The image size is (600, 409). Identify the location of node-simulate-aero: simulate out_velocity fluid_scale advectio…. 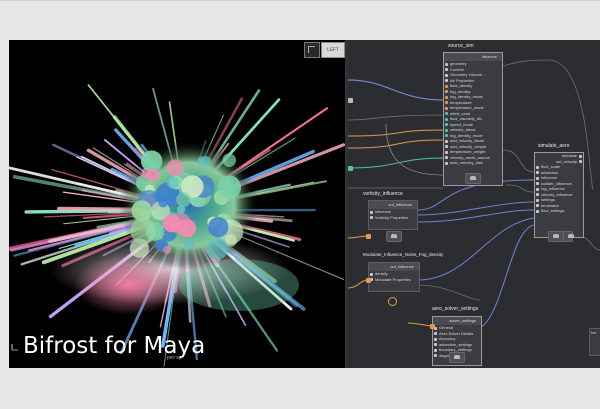
(559, 195).